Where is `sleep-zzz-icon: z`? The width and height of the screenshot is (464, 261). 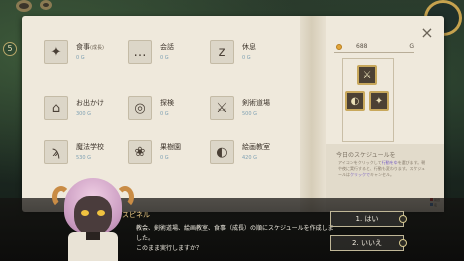 sleep-zzz-icon: z is located at coordinates (222, 52).